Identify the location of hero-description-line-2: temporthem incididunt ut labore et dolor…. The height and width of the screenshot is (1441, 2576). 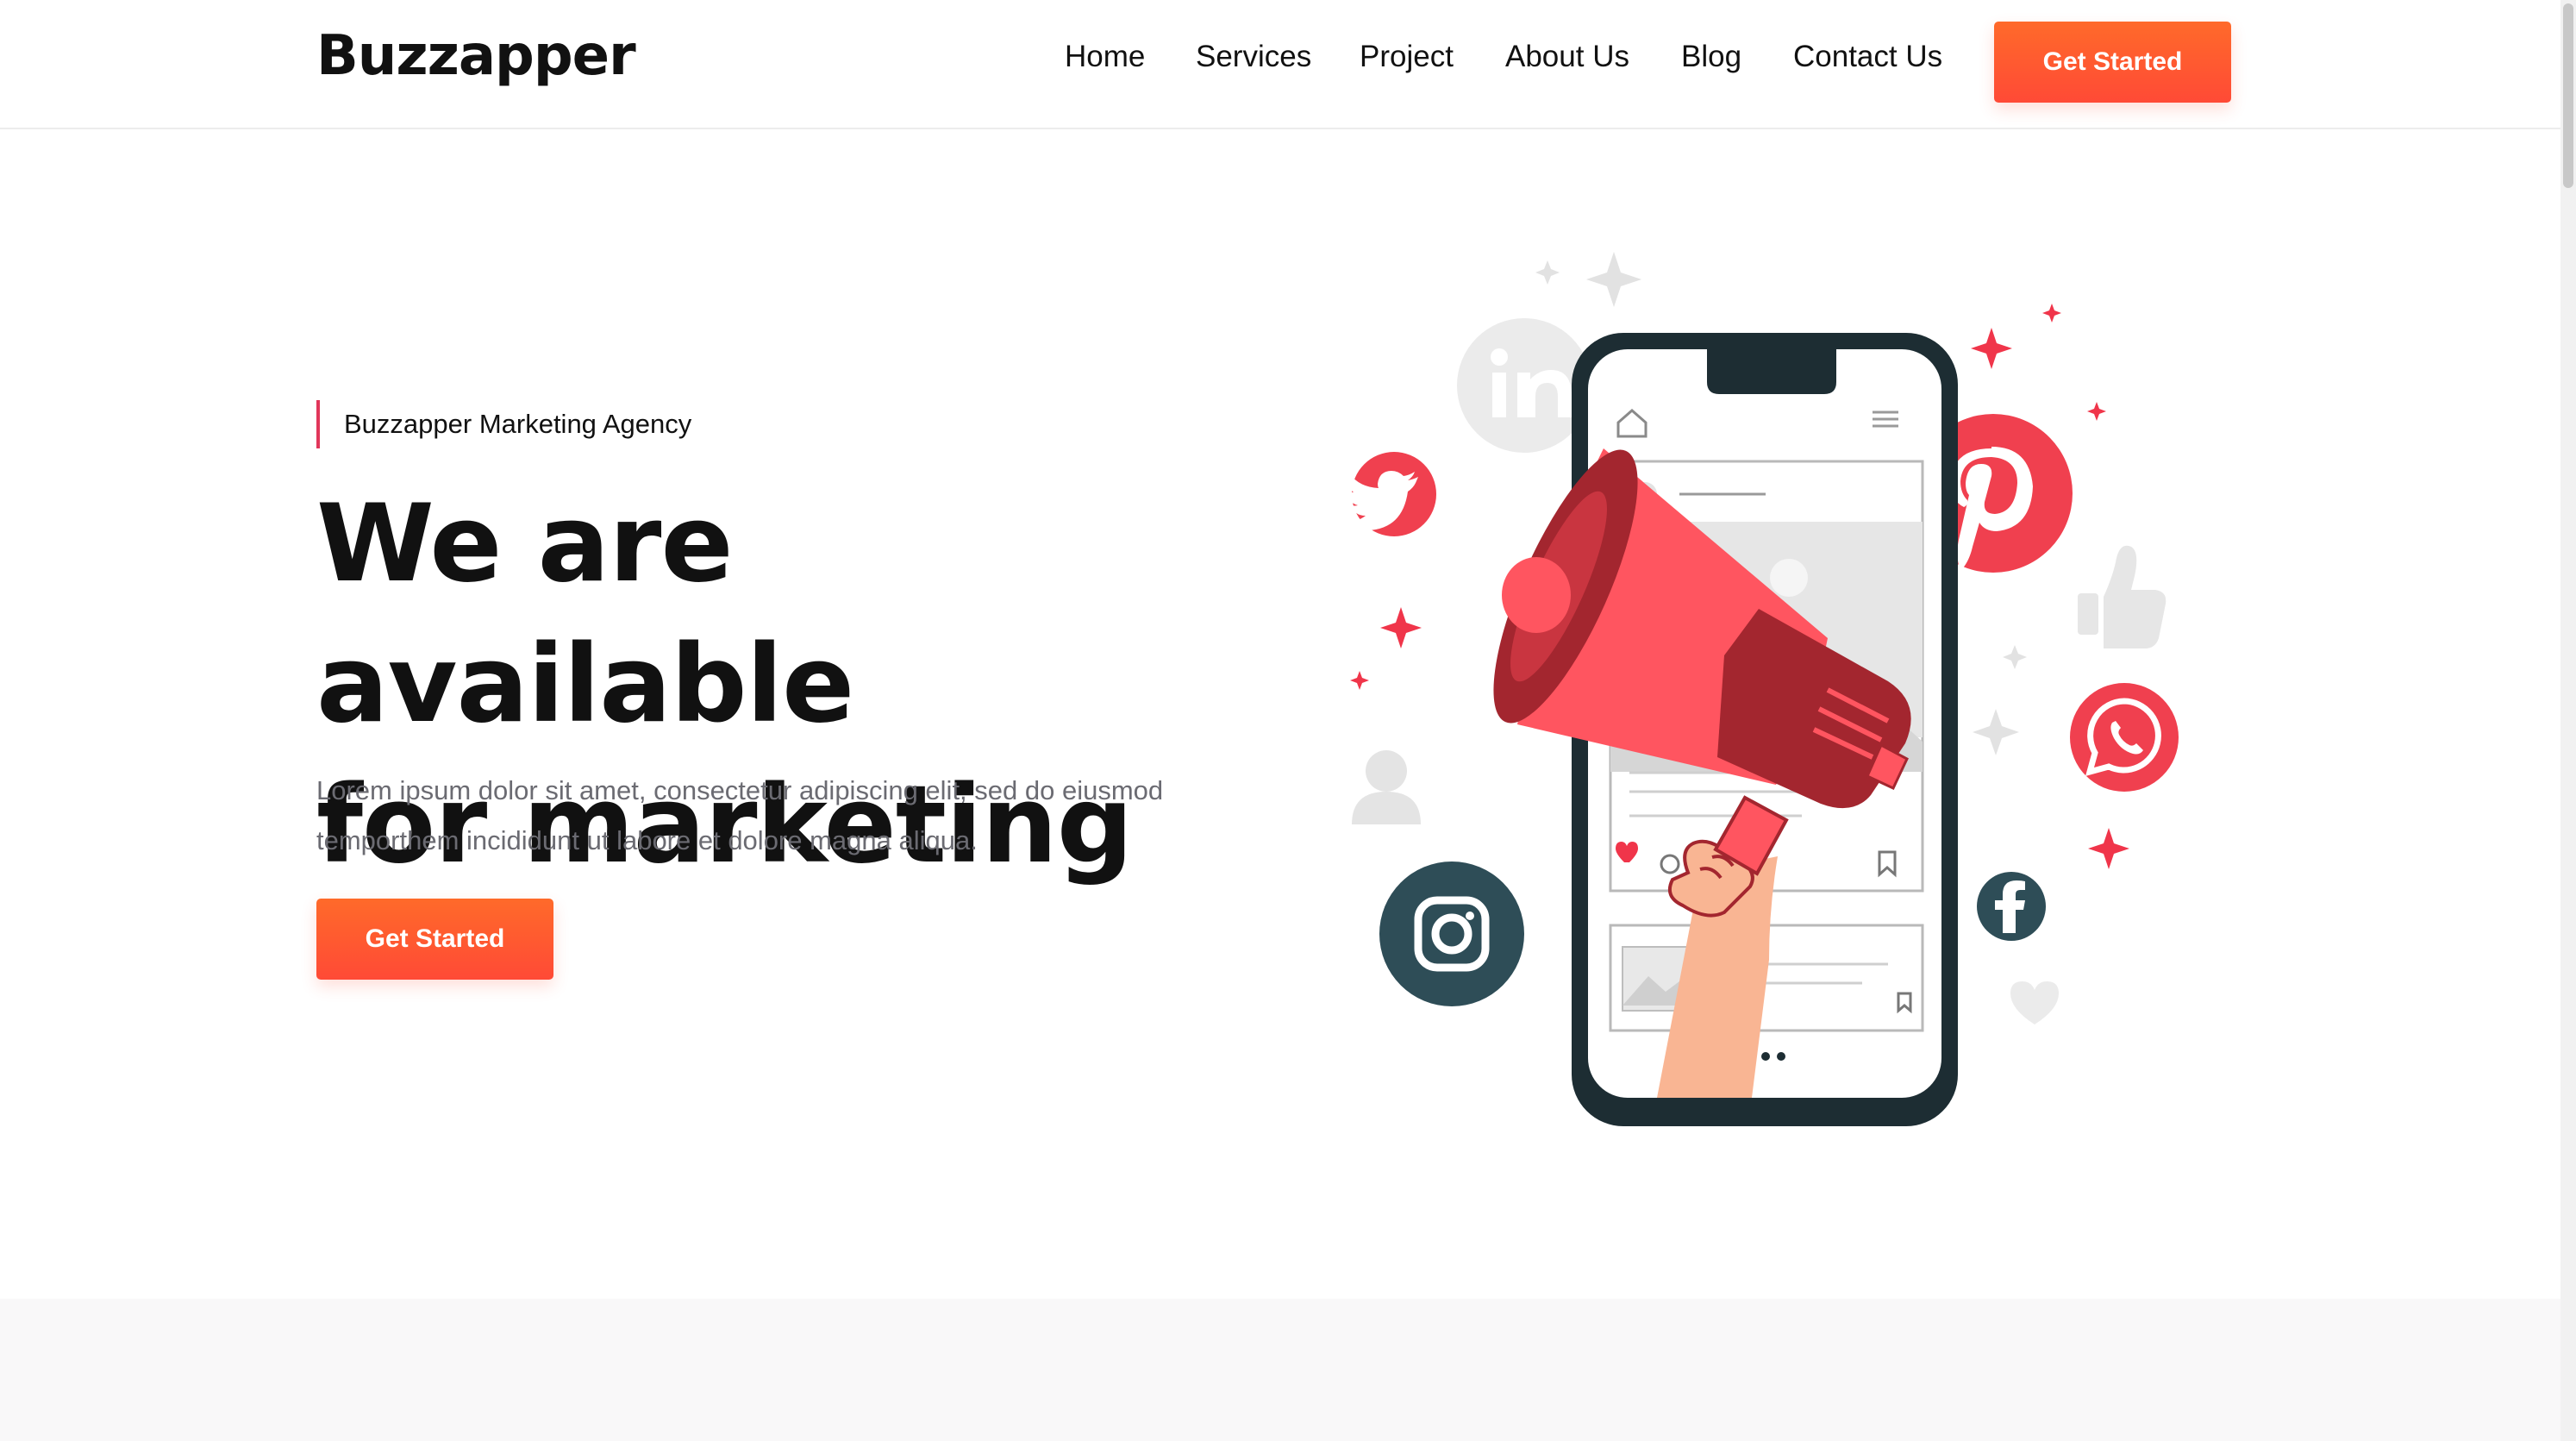
(647, 840).